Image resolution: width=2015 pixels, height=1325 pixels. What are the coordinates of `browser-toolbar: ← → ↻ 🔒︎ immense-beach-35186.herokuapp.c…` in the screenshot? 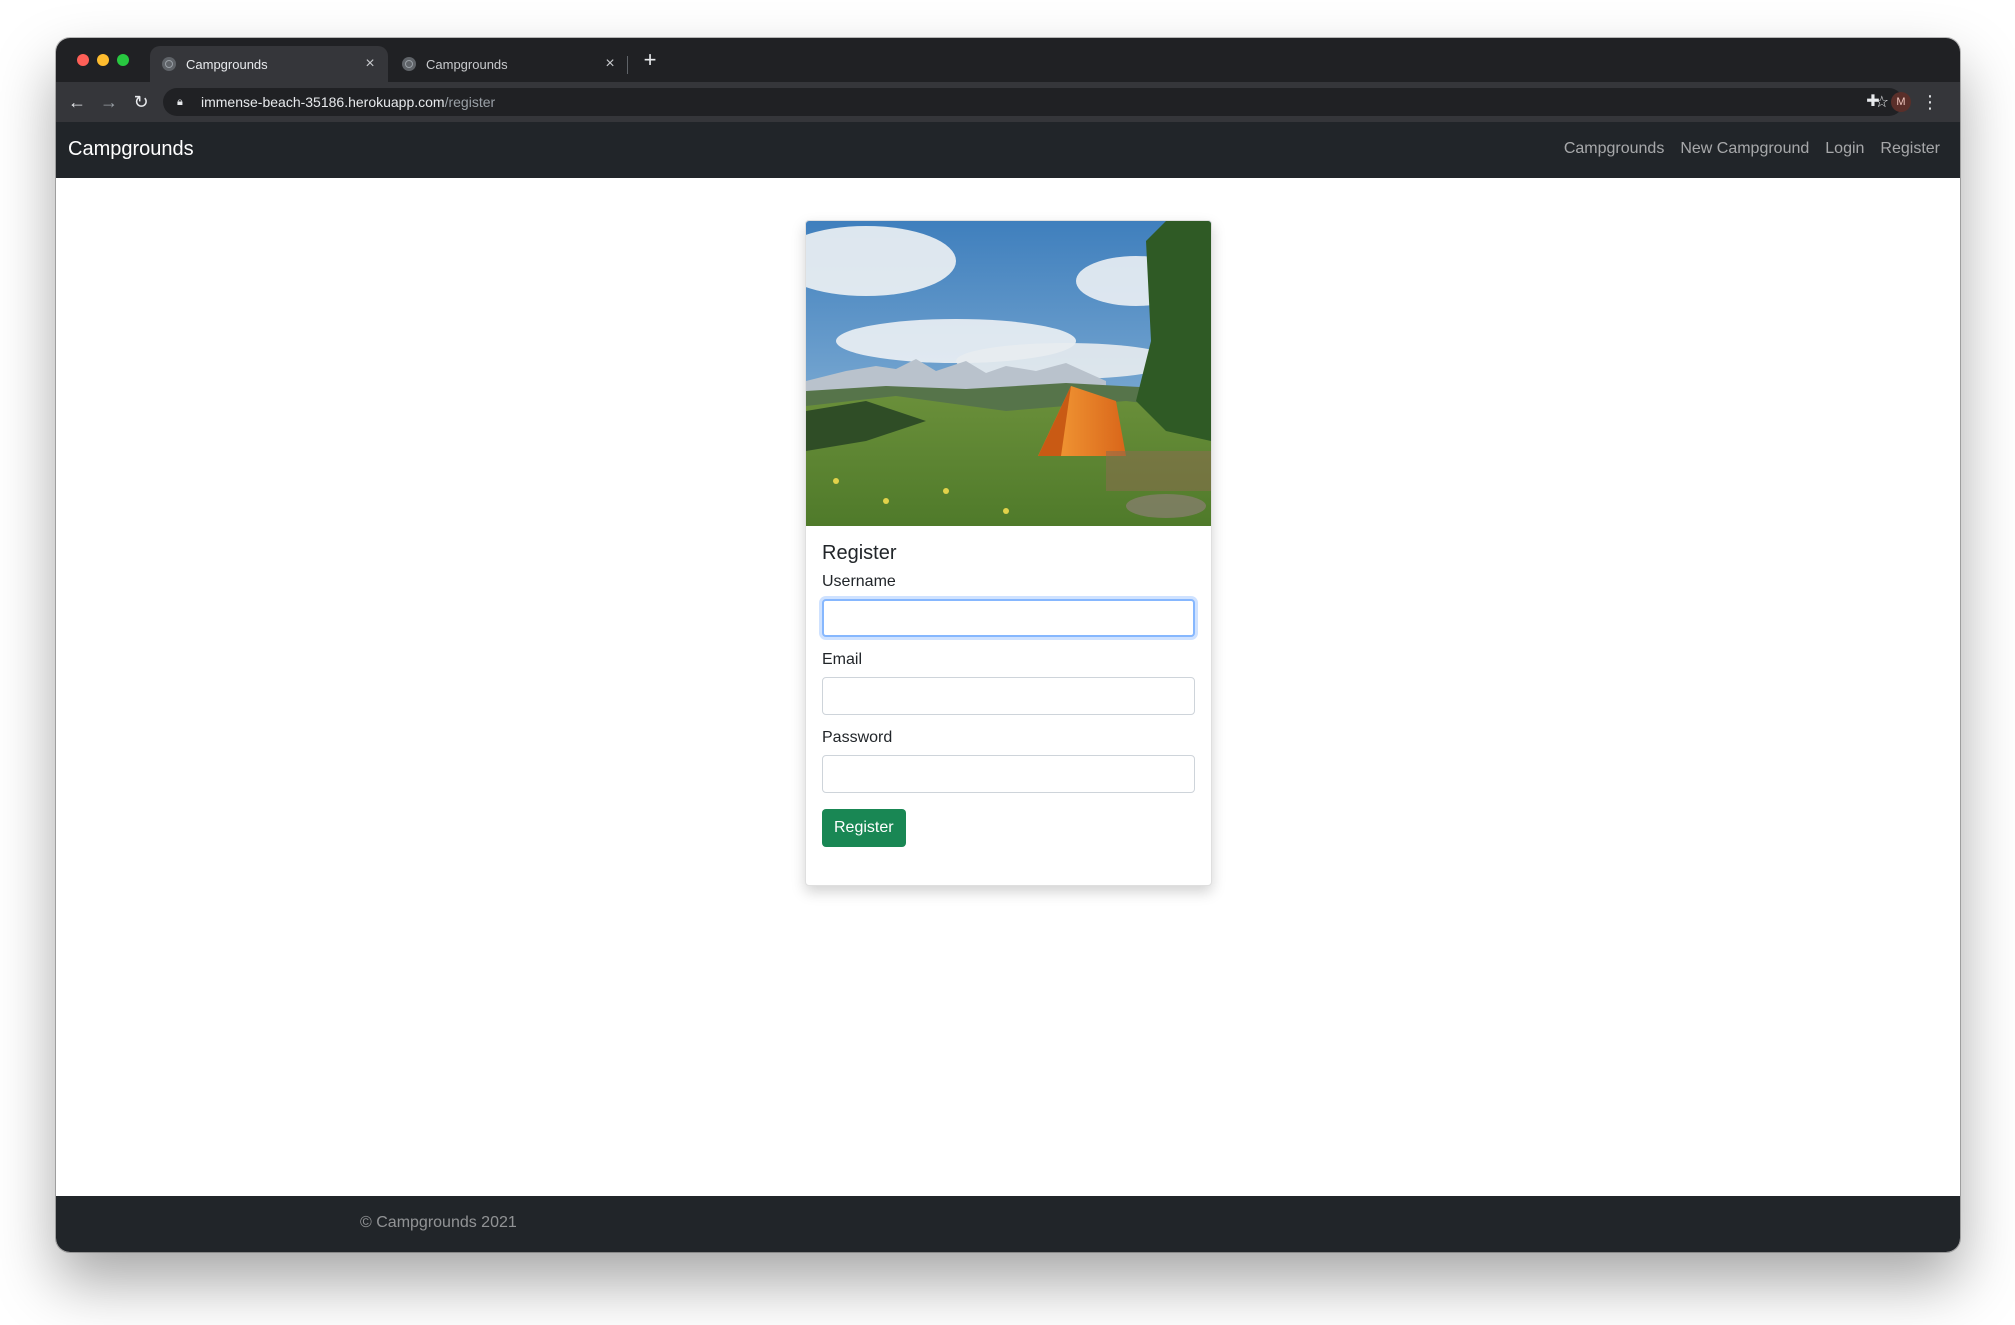 It's located at (1008, 102).